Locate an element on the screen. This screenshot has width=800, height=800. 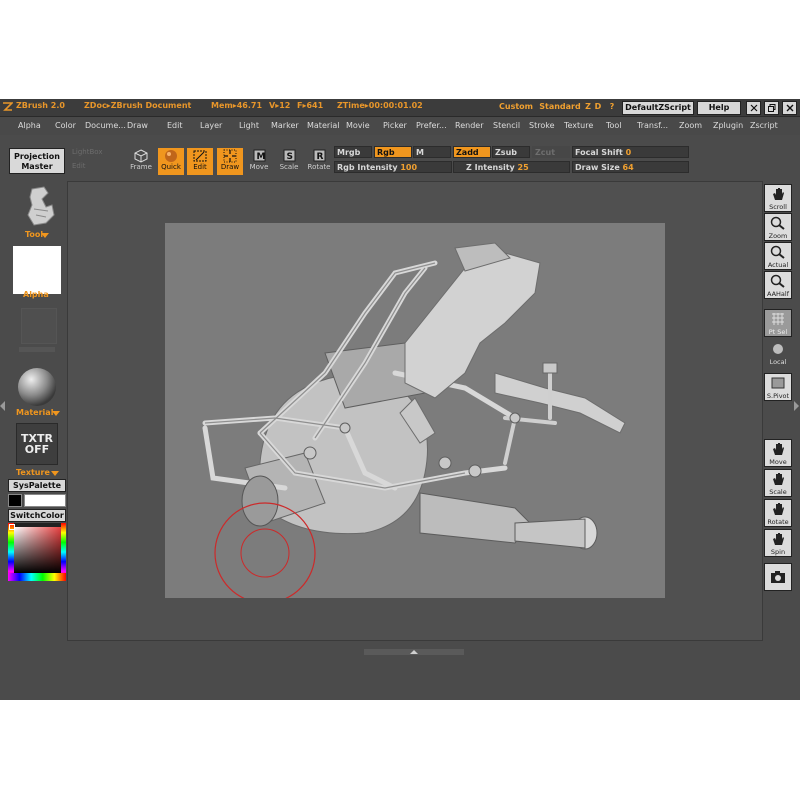
menu-tool: Tool is located at coordinates (614, 125).